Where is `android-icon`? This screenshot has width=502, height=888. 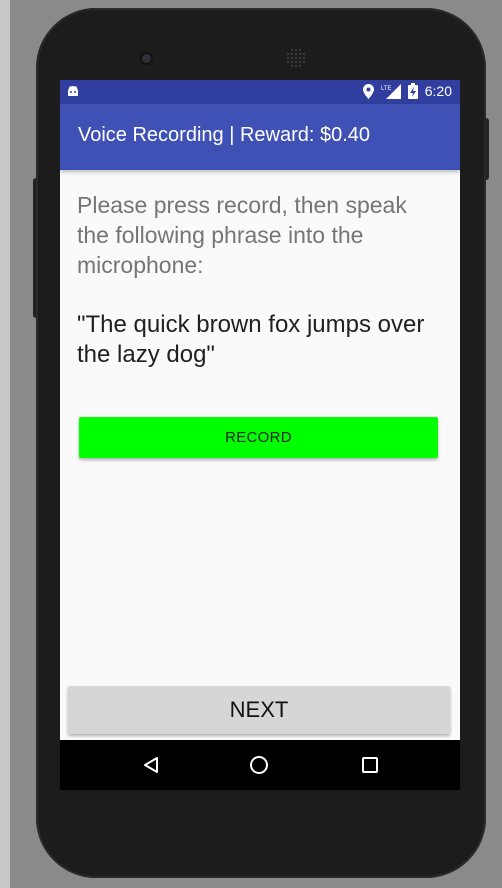 android-icon is located at coordinates (73, 91).